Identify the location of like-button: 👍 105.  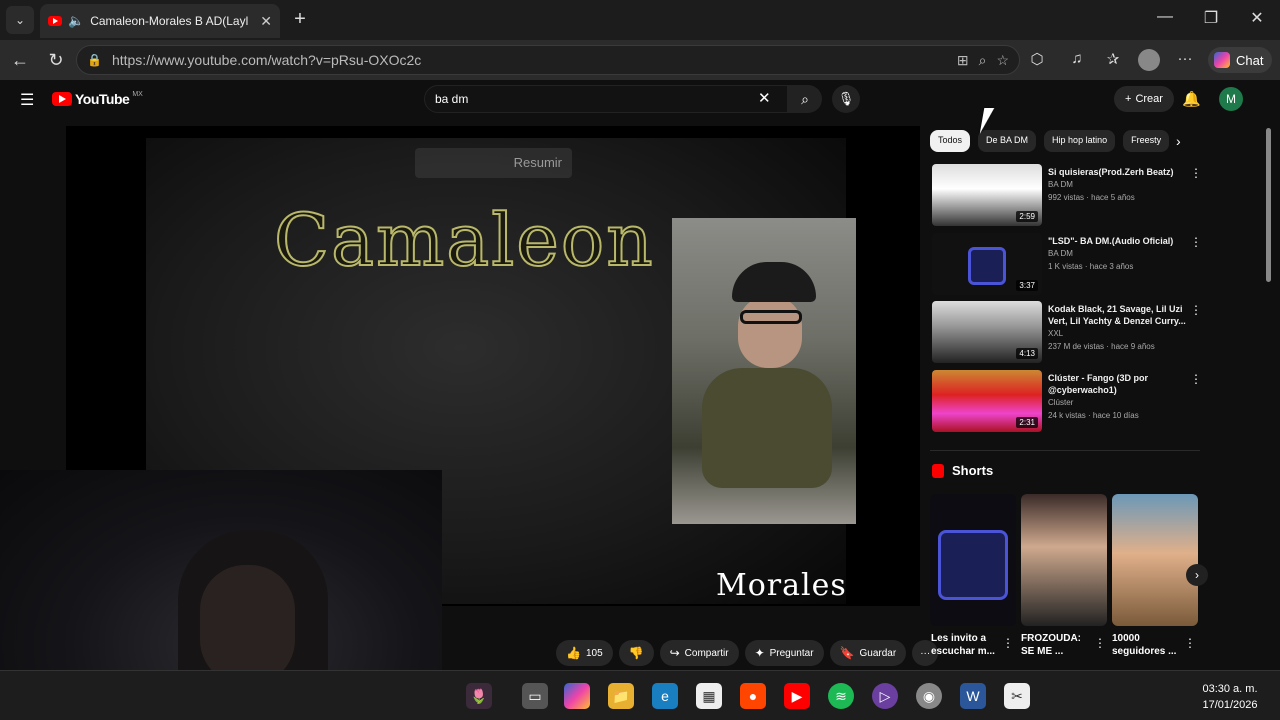
(584, 653).